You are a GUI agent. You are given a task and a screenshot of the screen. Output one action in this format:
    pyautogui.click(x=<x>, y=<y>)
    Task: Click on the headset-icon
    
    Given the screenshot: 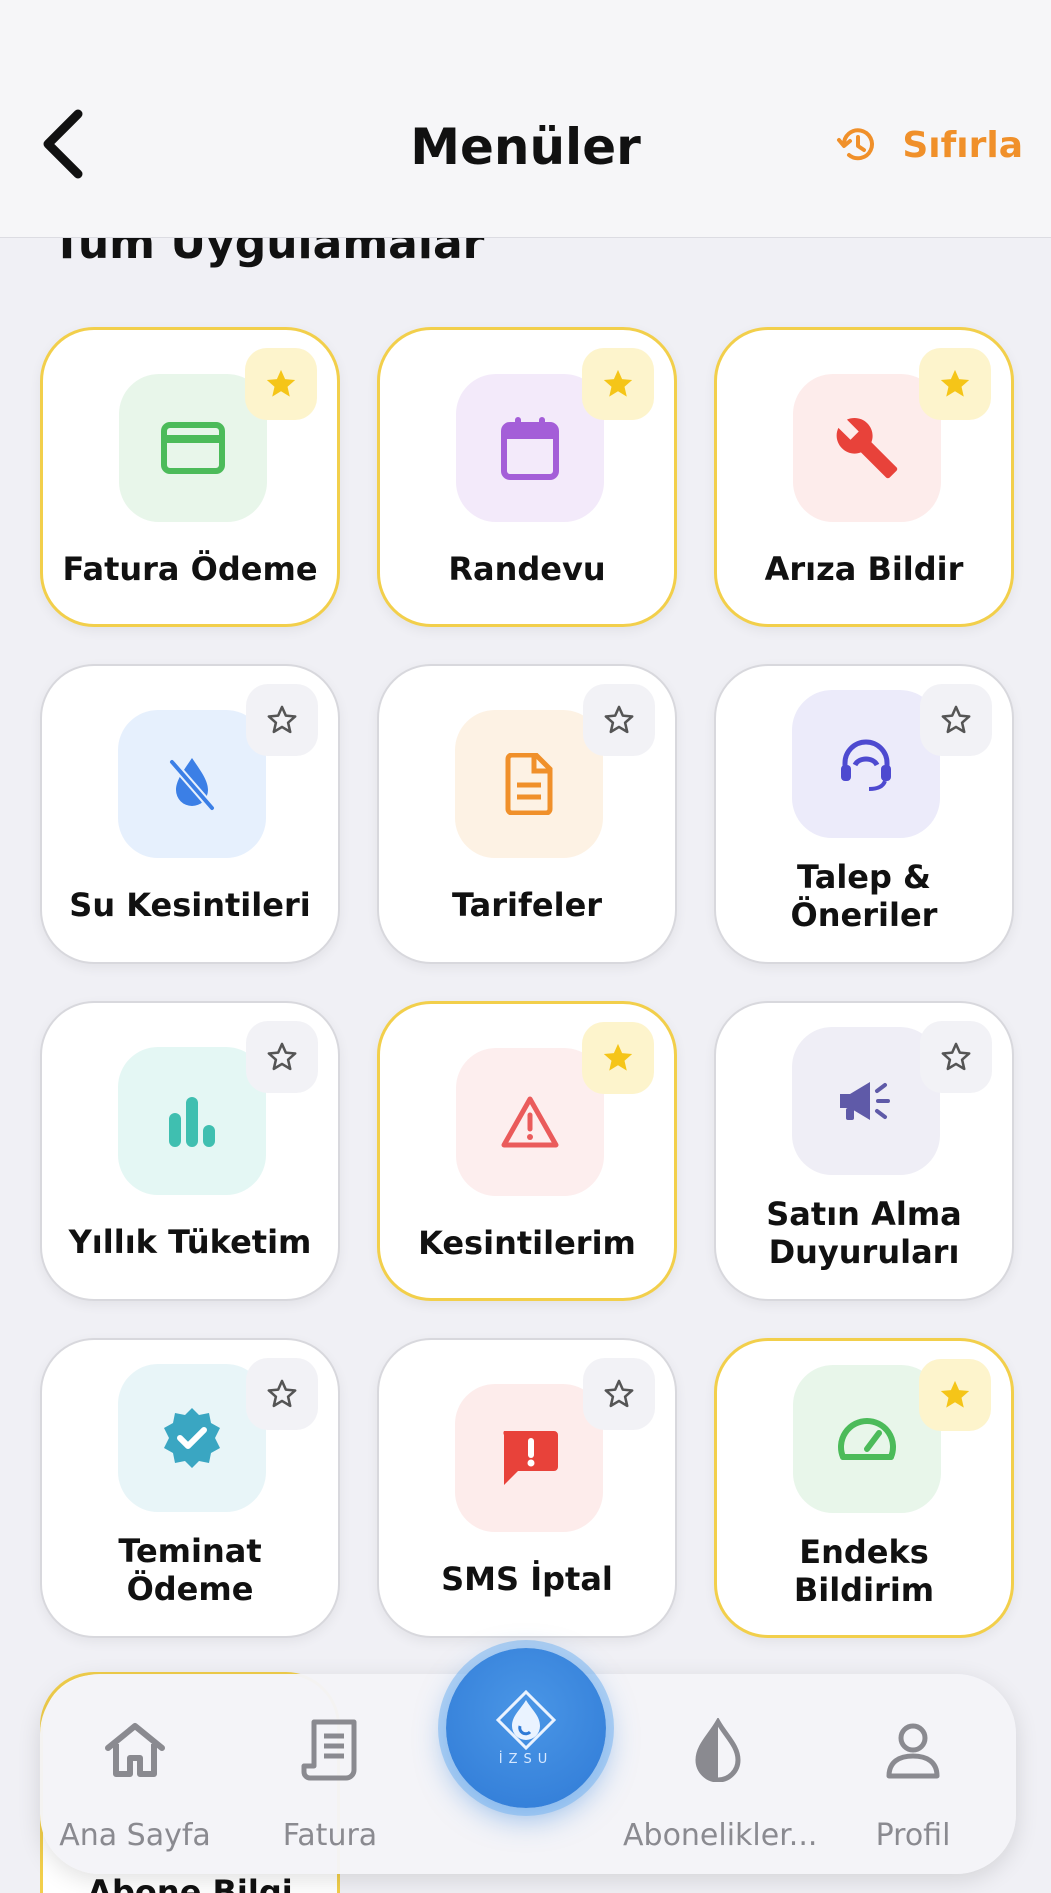 What is the action you would take?
    pyautogui.click(x=866, y=765)
    